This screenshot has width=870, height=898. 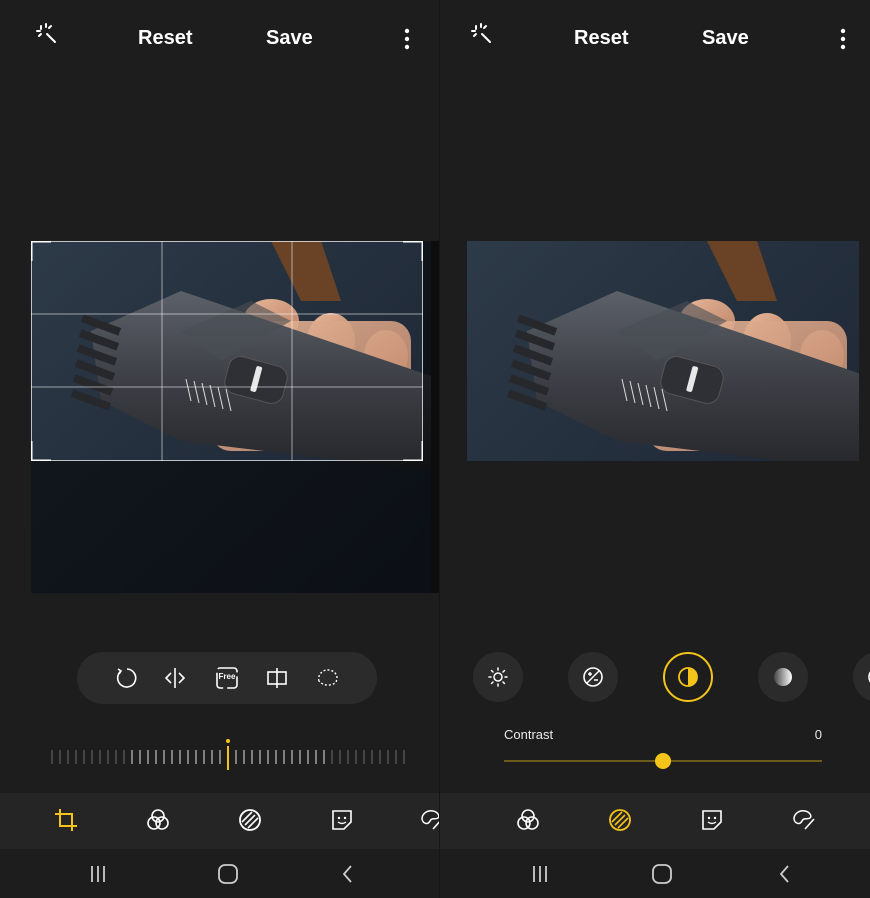 I want to click on highlights-button, so click(x=783, y=677).